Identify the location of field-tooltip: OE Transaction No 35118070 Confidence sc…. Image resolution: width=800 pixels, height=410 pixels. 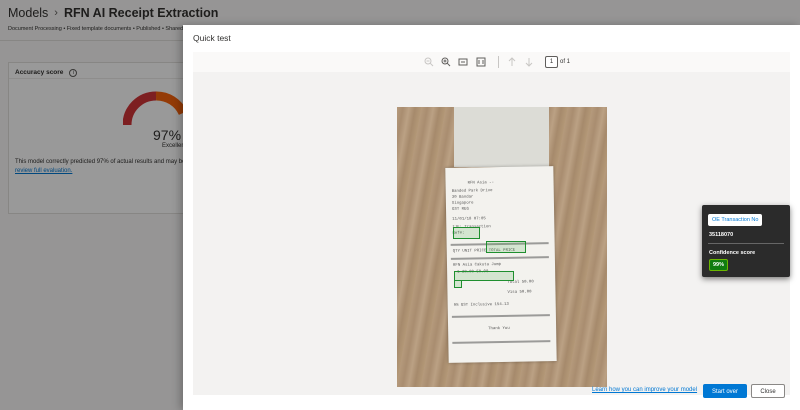
(746, 241).